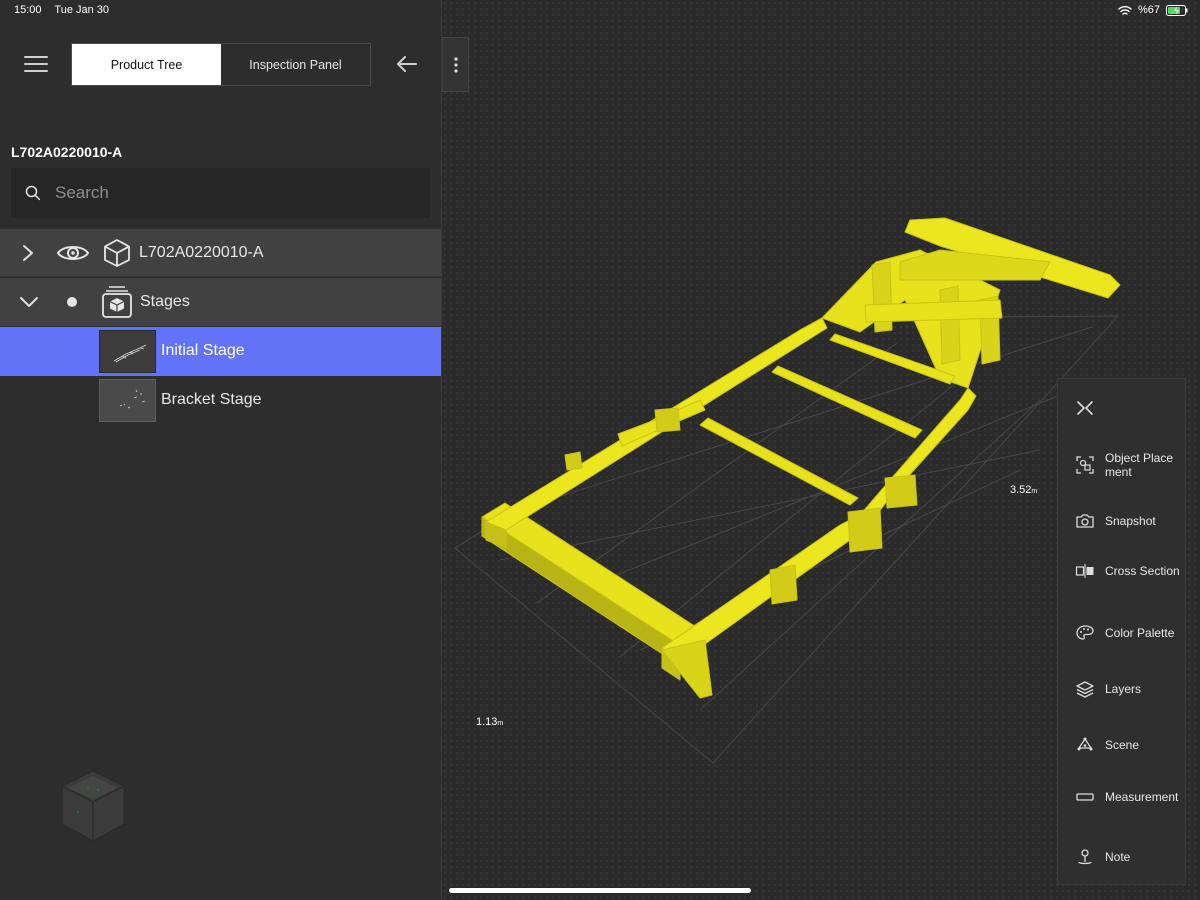 This screenshot has width=1200, height=900. I want to click on layers-icon, so click(1085, 689).